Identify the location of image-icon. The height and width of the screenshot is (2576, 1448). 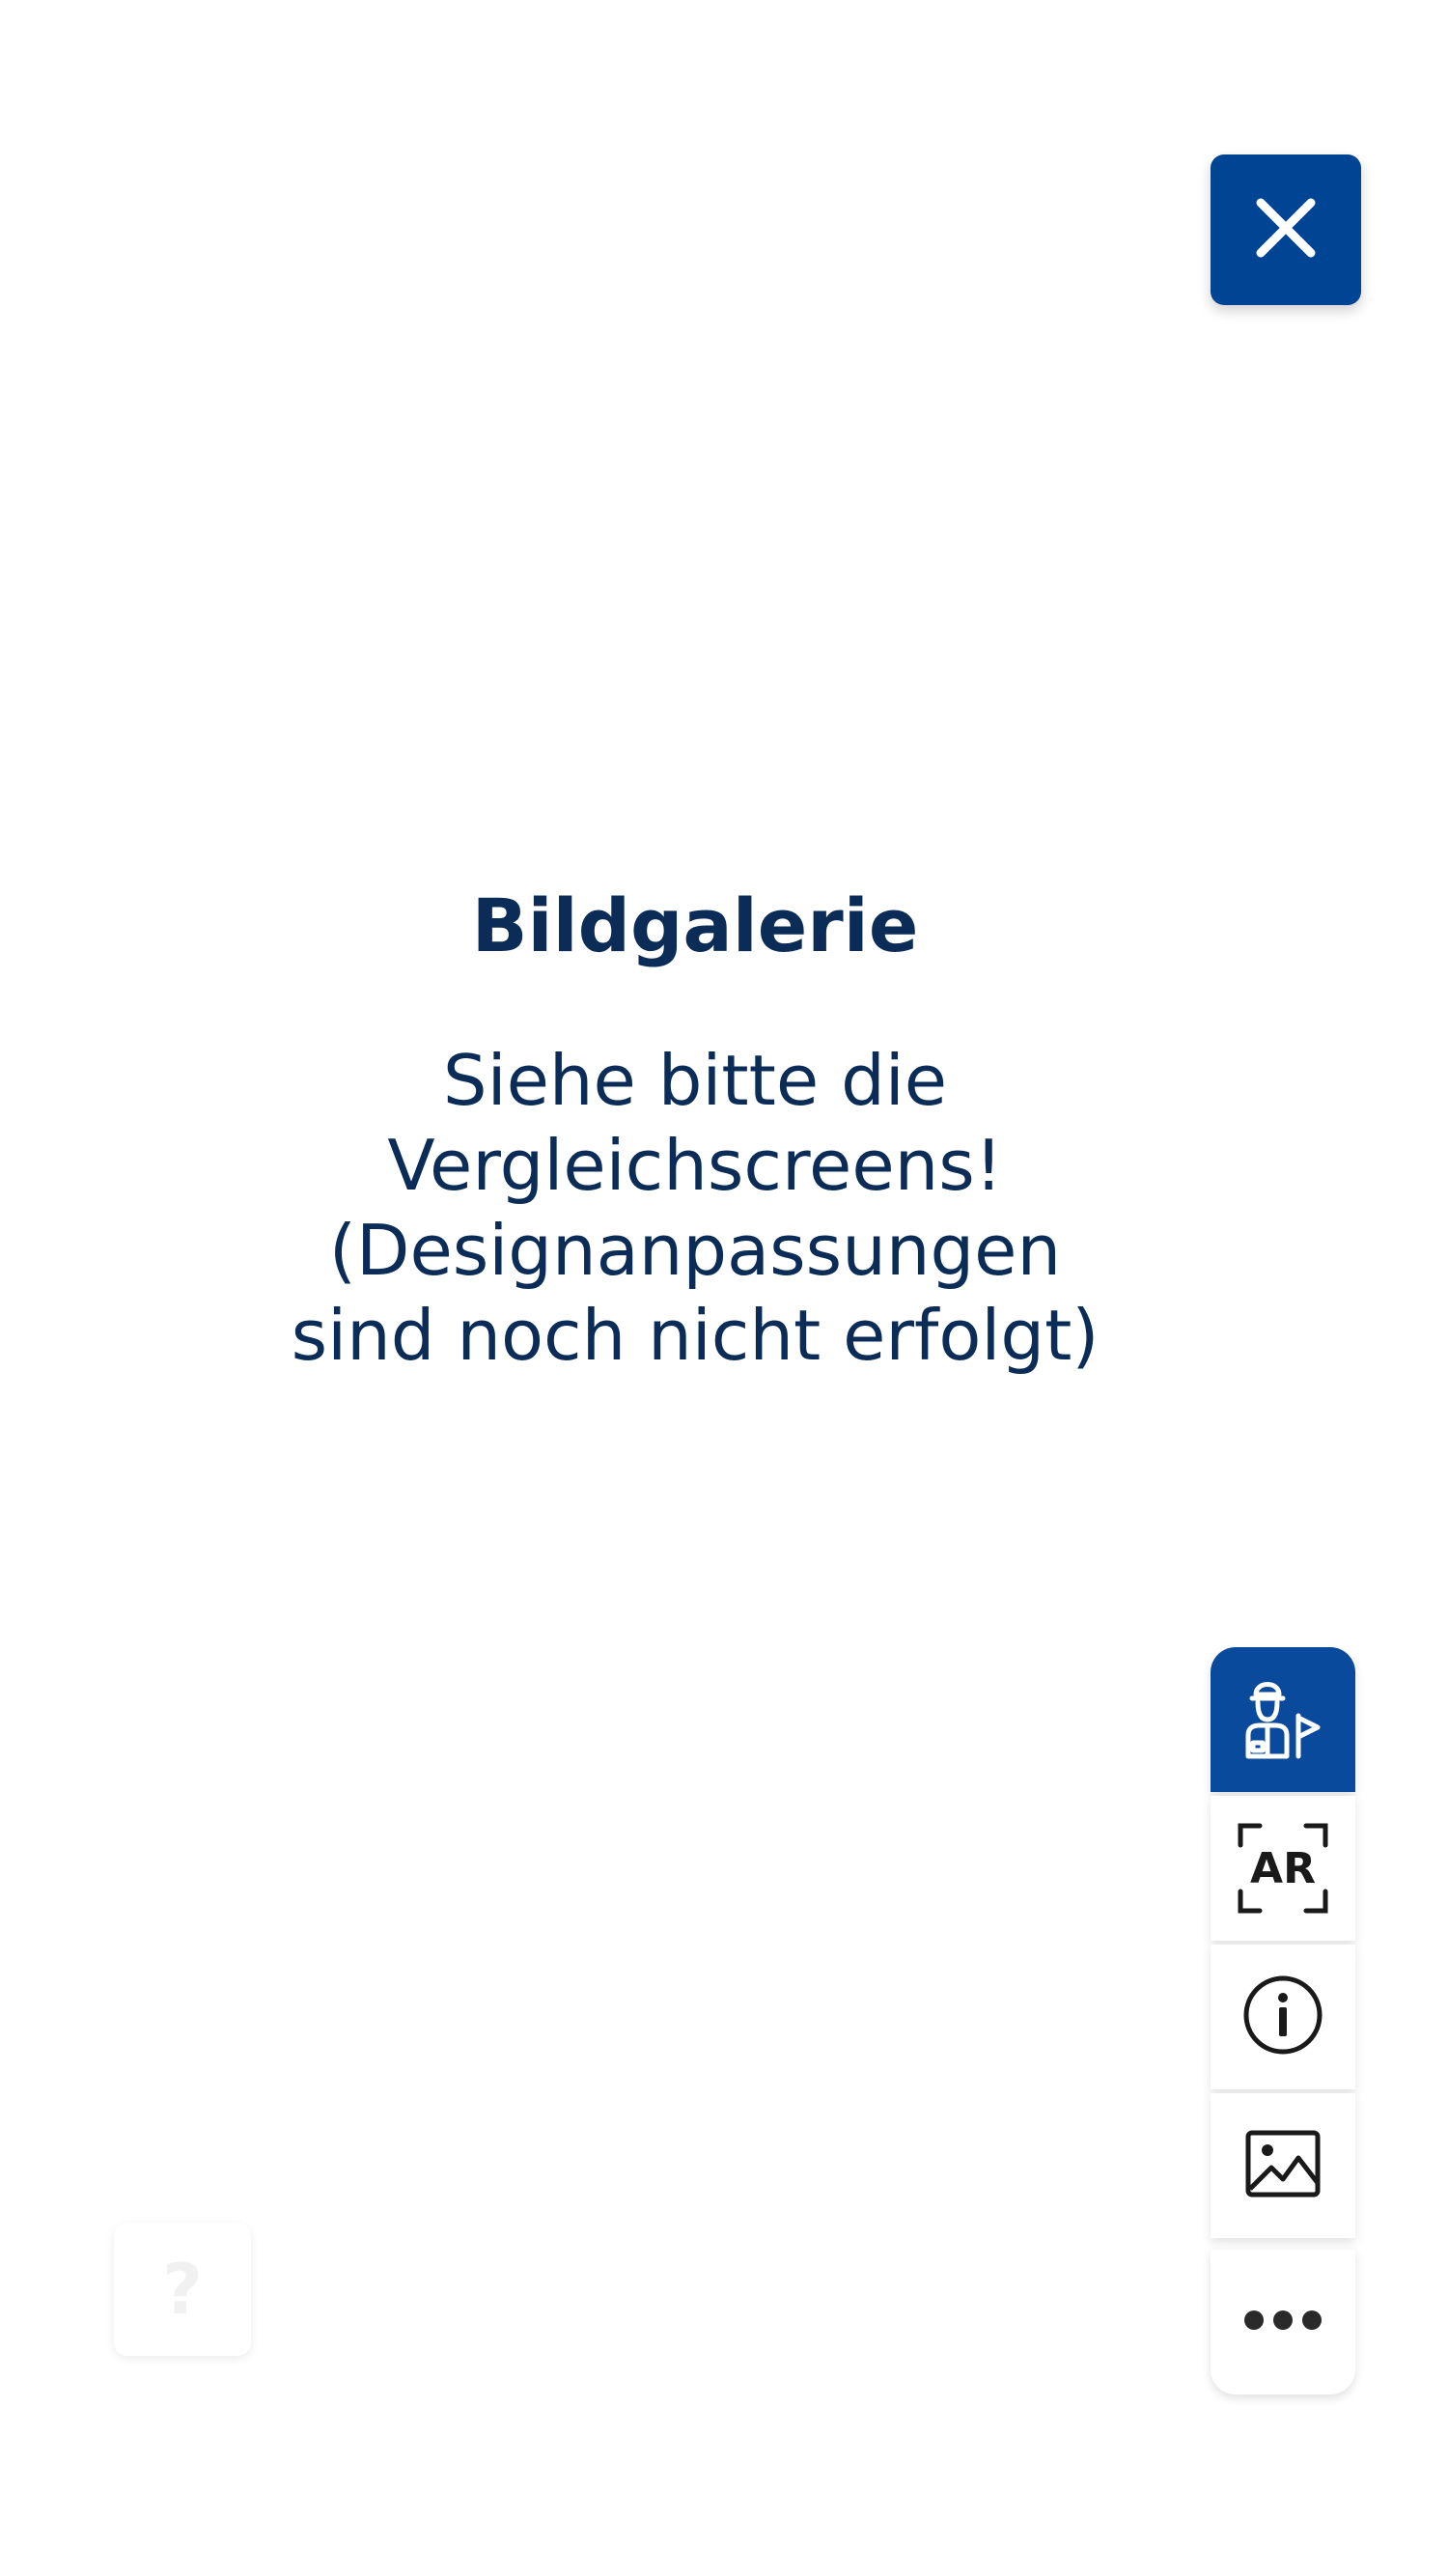
(1283, 2165).